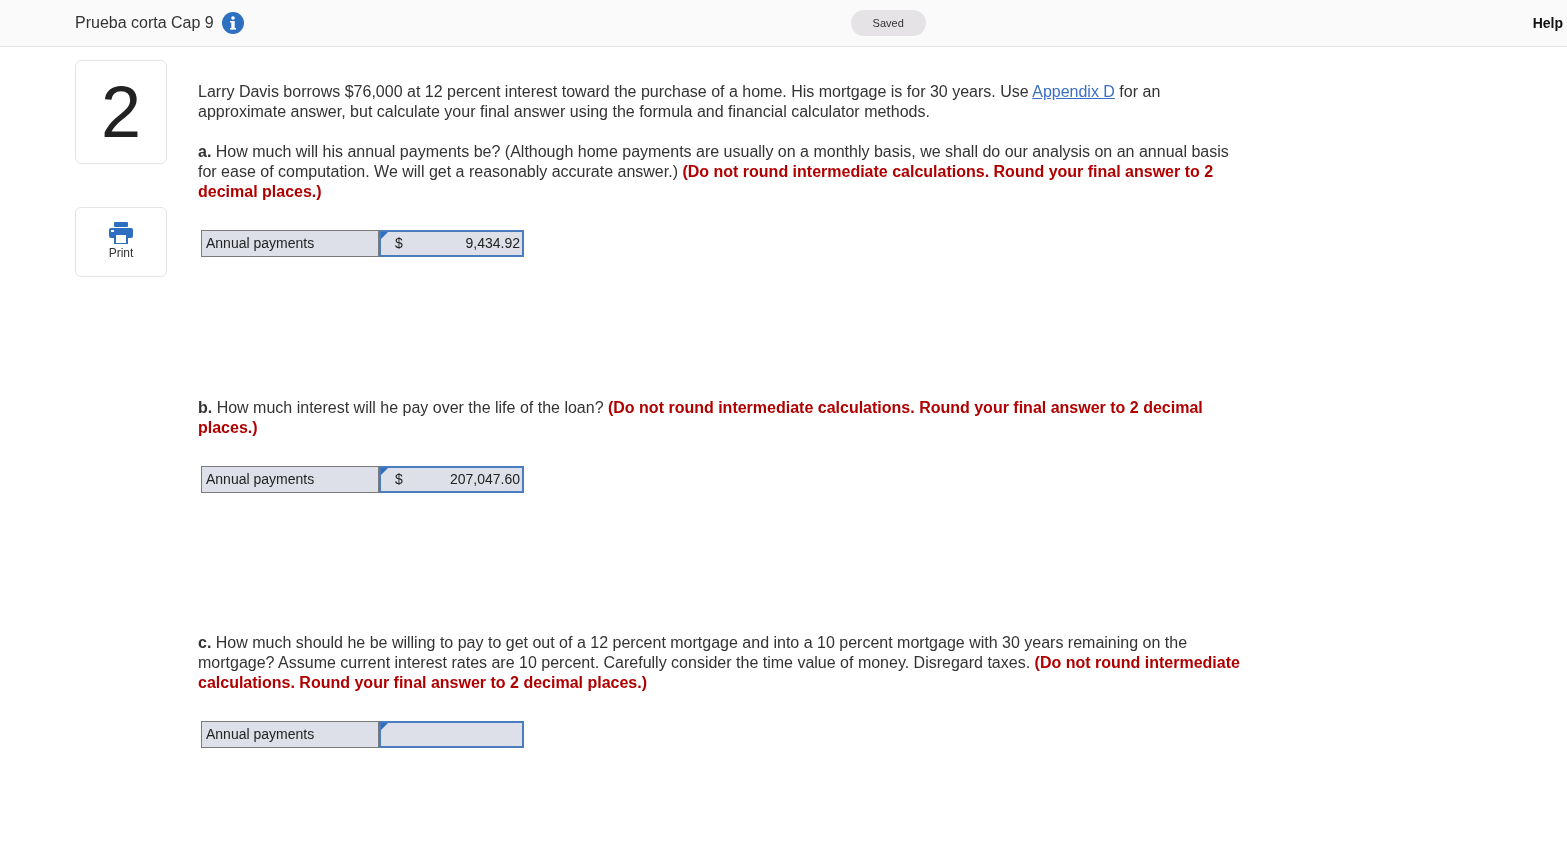  I want to click on answer-field, so click(451, 734).